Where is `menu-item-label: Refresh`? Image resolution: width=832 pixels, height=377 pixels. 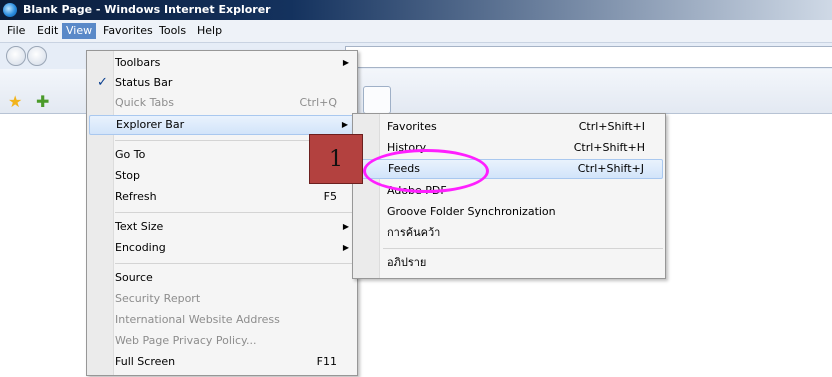
menu-item-label: Refresh is located at coordinates (136, 196).